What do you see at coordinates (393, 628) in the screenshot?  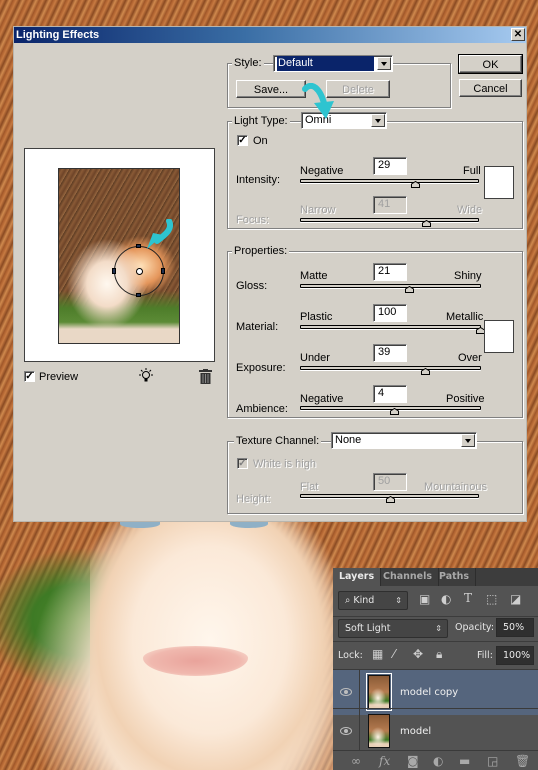 I see `blend-mode-select: Soft Light ⇕` at bounding box center [393, 628].